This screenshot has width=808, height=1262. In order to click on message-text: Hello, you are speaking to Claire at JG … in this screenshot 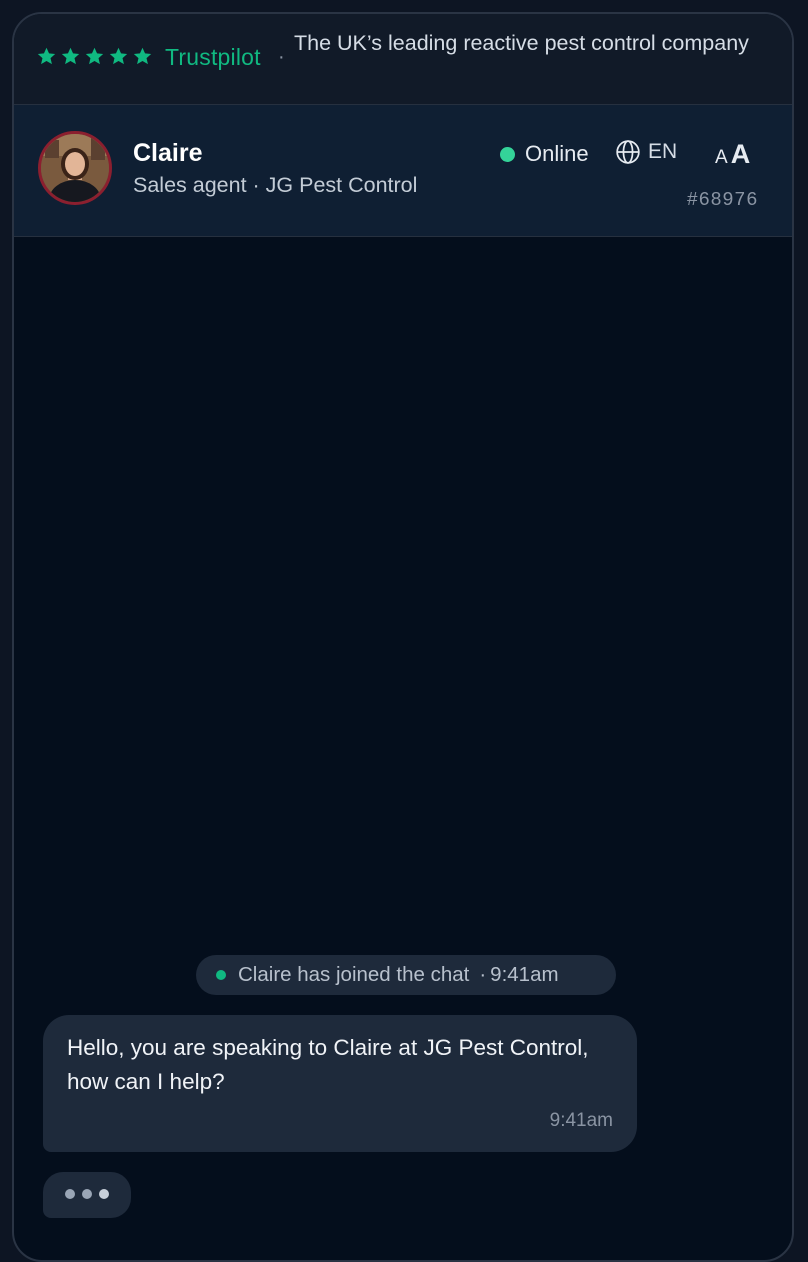, I will do `click(328, 1064)`.